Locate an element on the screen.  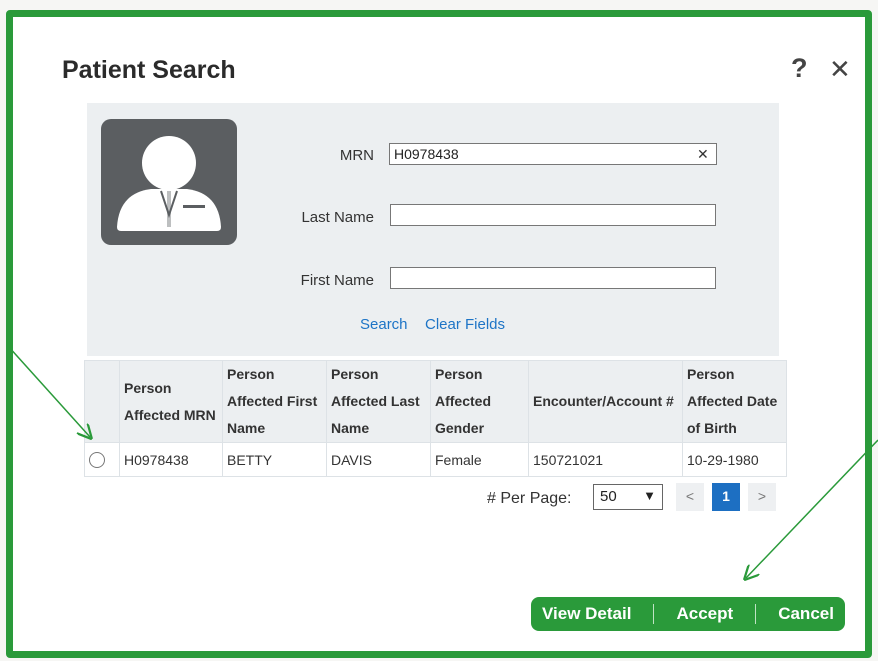
row-radio is located at coordinates (97, 460).